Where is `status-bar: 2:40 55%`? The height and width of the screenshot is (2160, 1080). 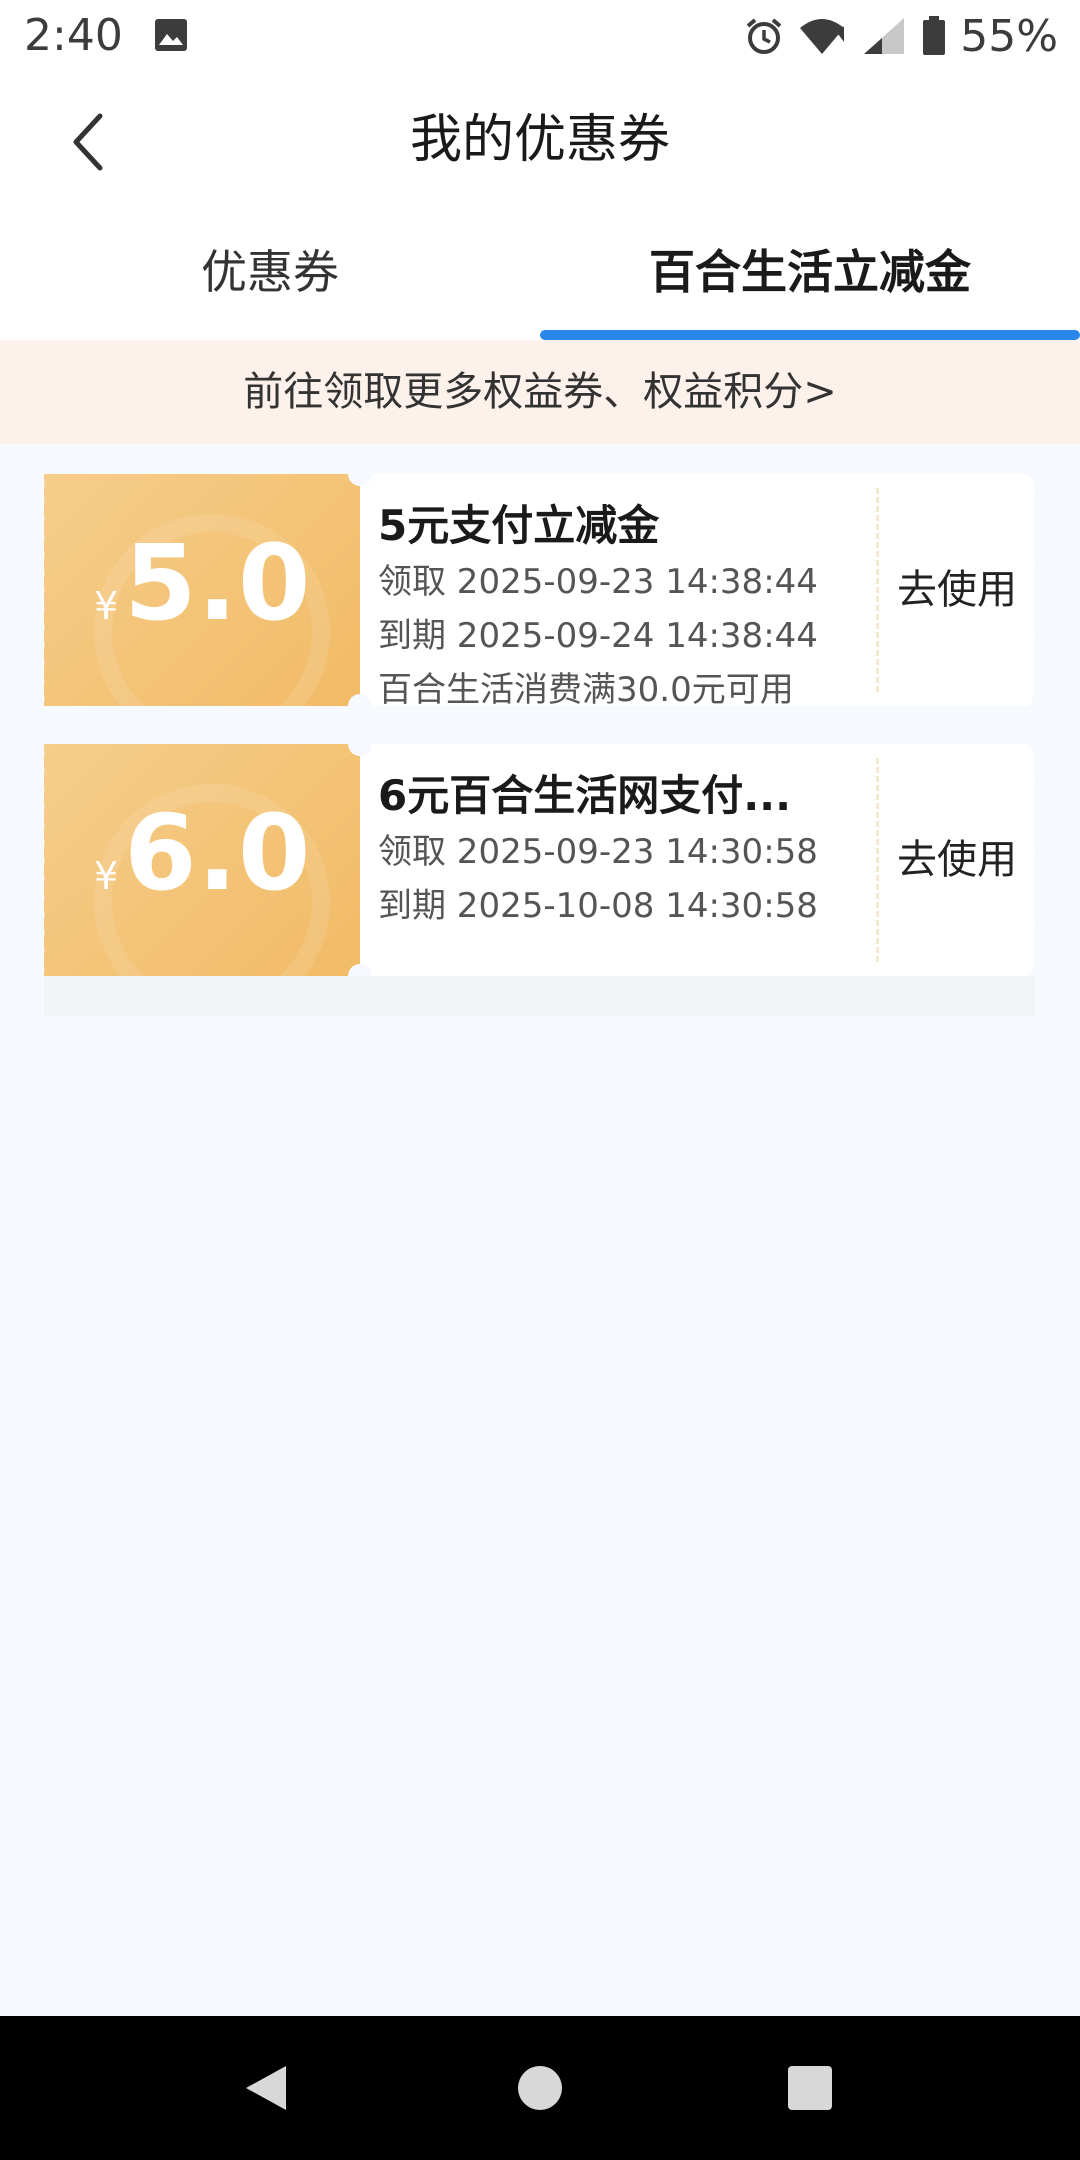
status-bar: 2:40 55% is located at coordinates (540, 36).